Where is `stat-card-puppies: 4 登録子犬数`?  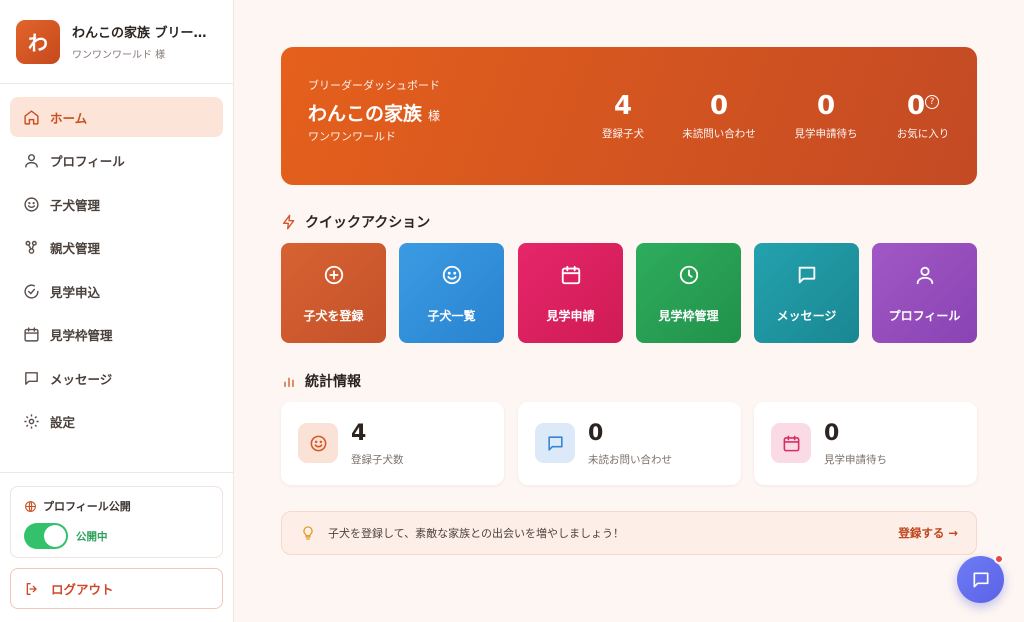
stat-card-puppies: 4 登録子犬数 is located at coordinates (392, 443).